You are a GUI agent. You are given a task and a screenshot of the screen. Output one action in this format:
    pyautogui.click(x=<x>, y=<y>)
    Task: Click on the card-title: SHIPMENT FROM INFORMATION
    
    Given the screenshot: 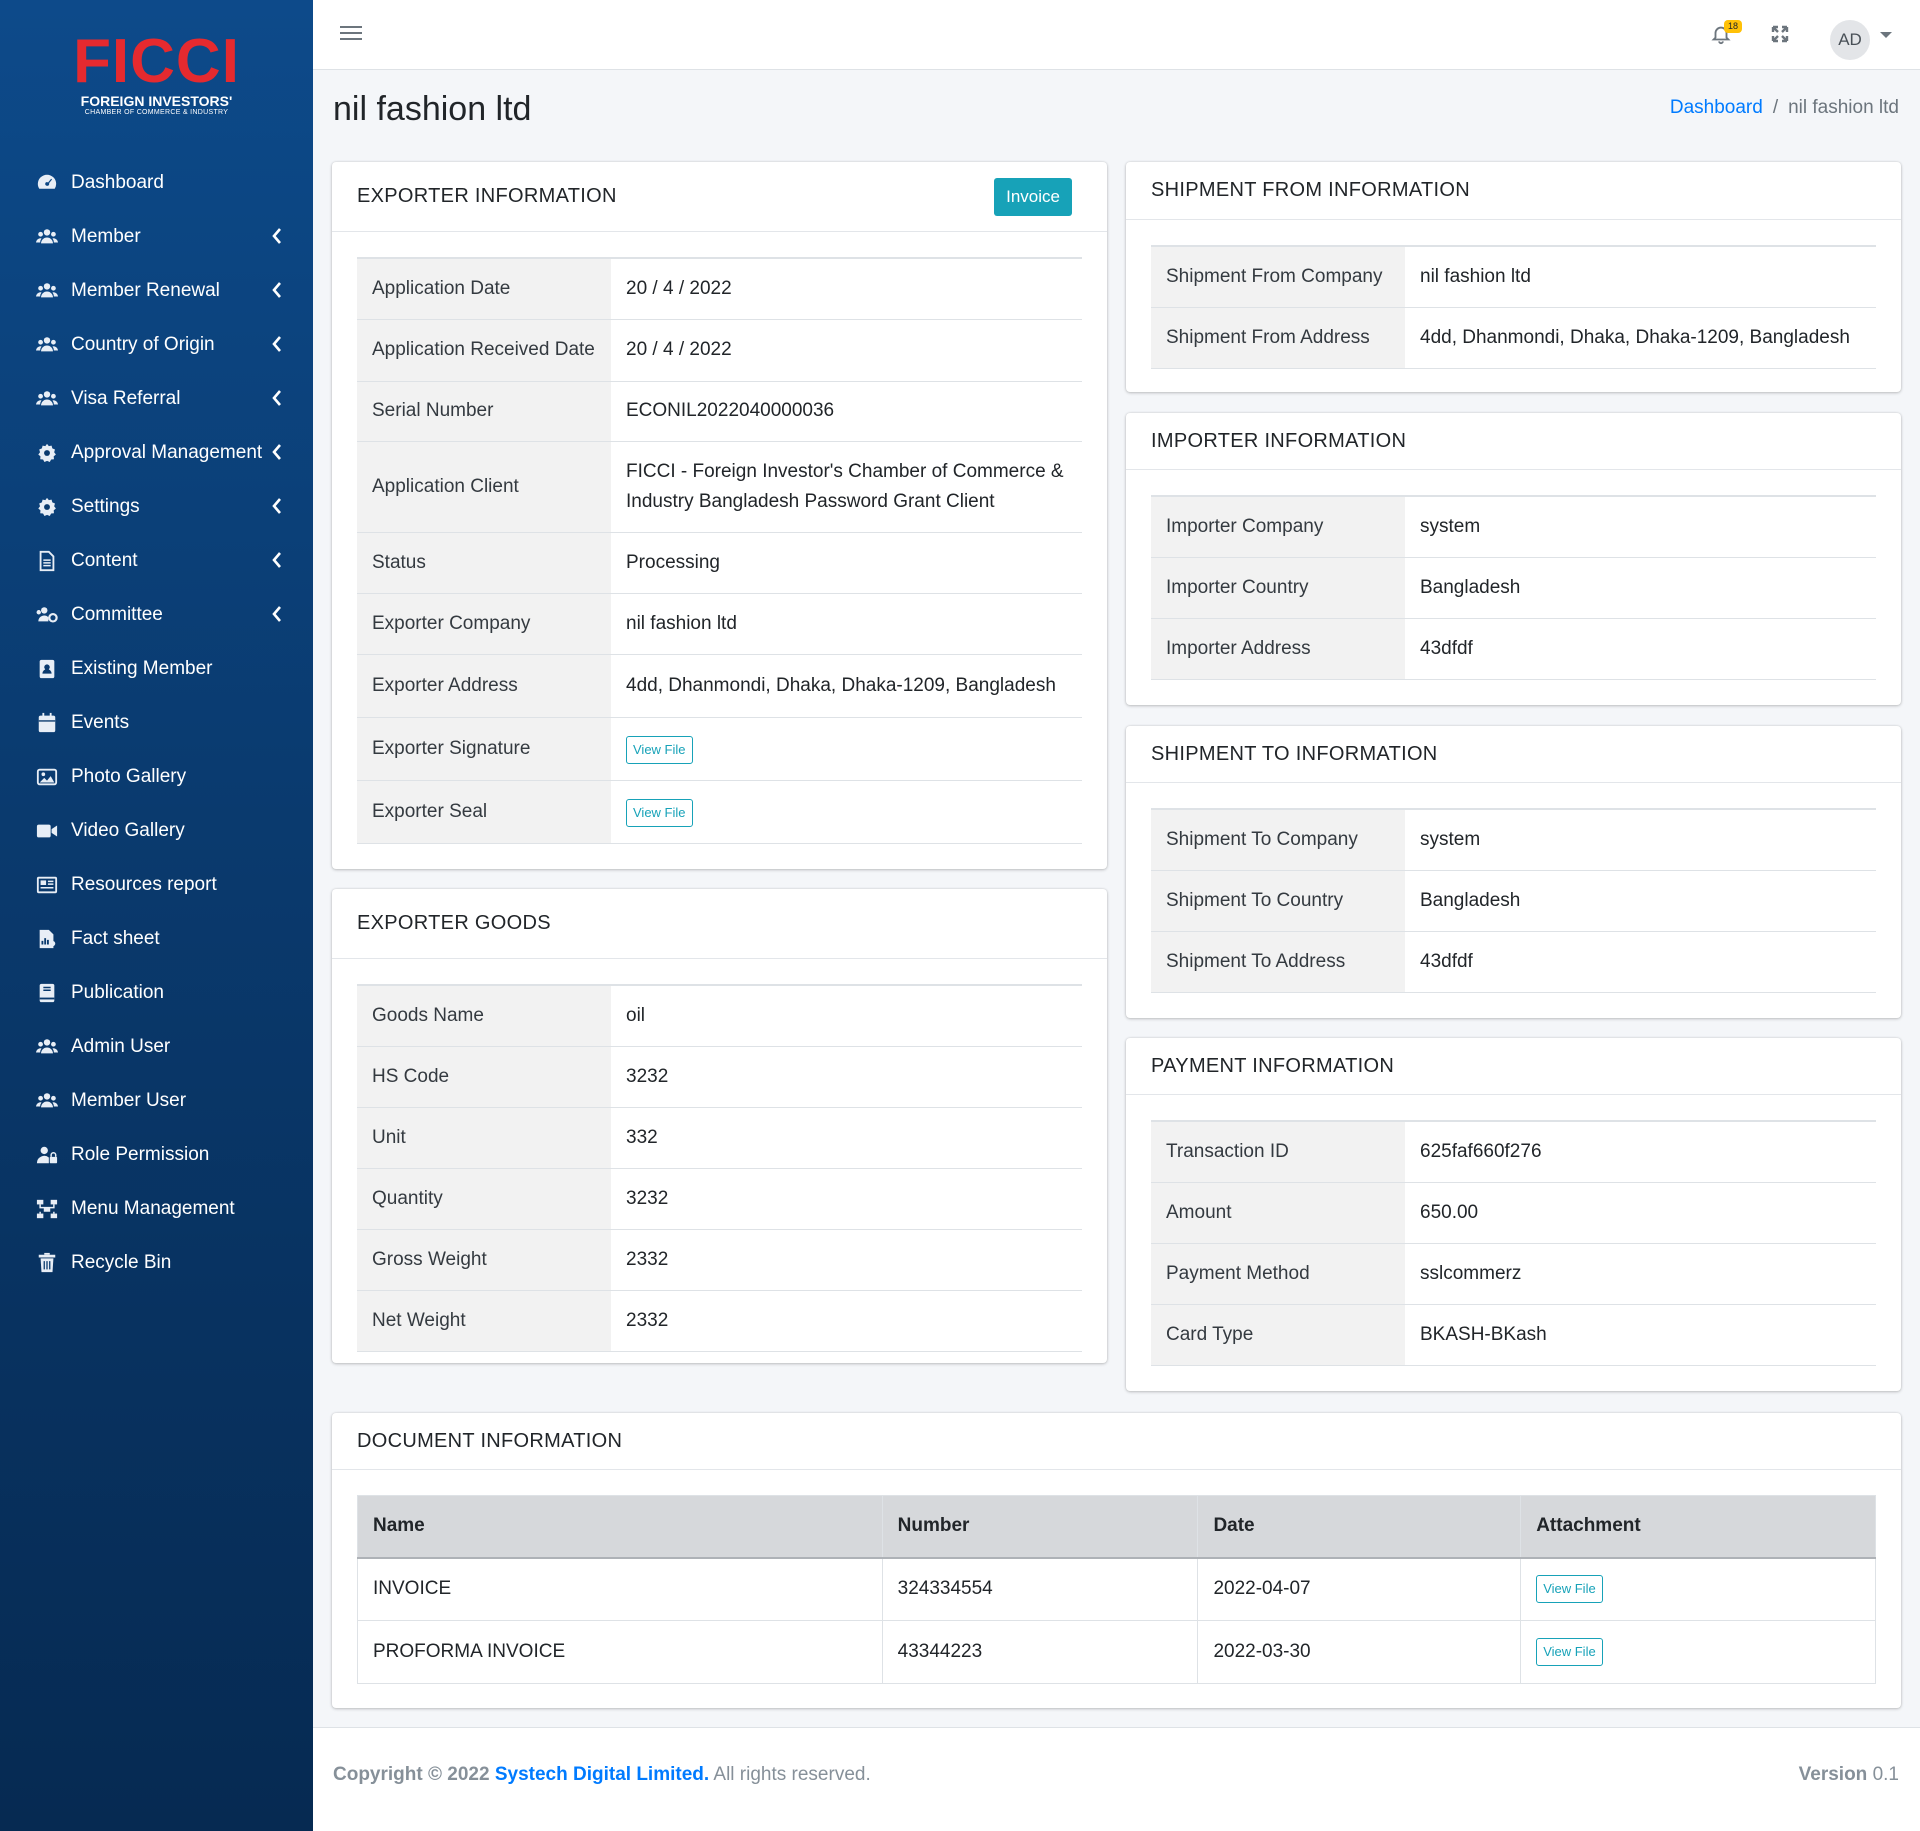 What is the action you would take?
    pyautogui.click(x=1310, y=190)
    